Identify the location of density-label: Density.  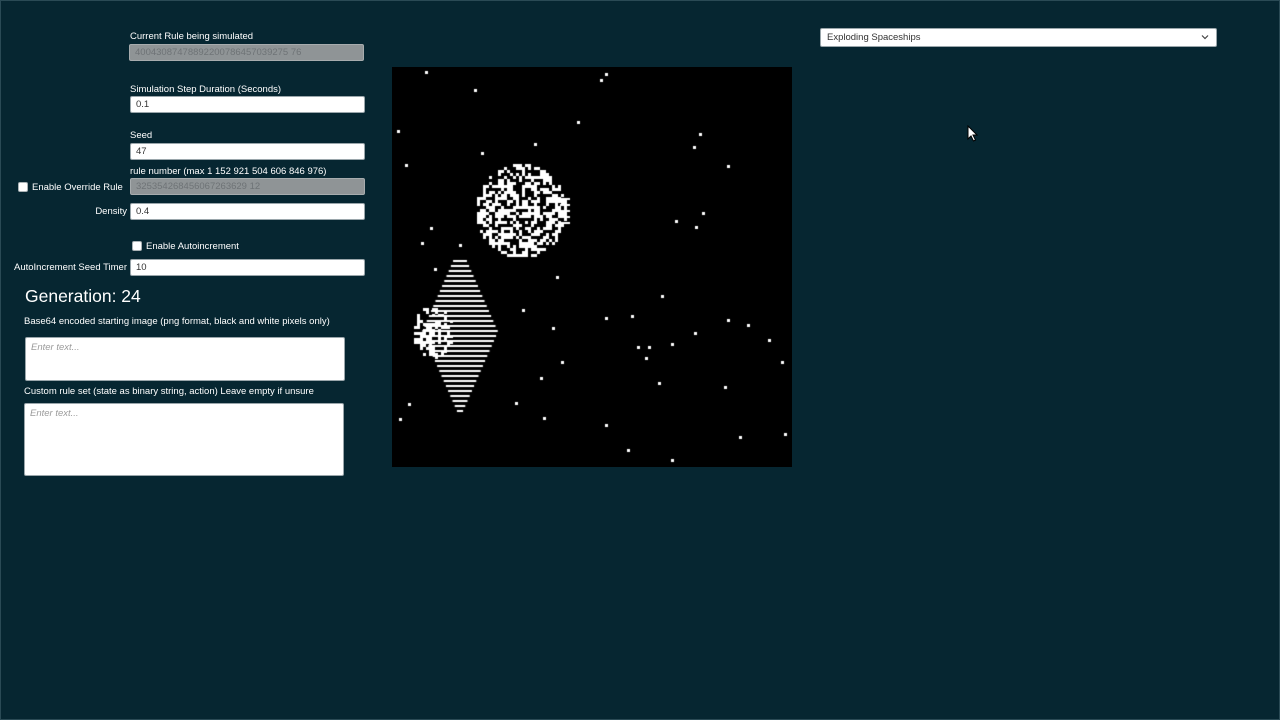
(111, 211).